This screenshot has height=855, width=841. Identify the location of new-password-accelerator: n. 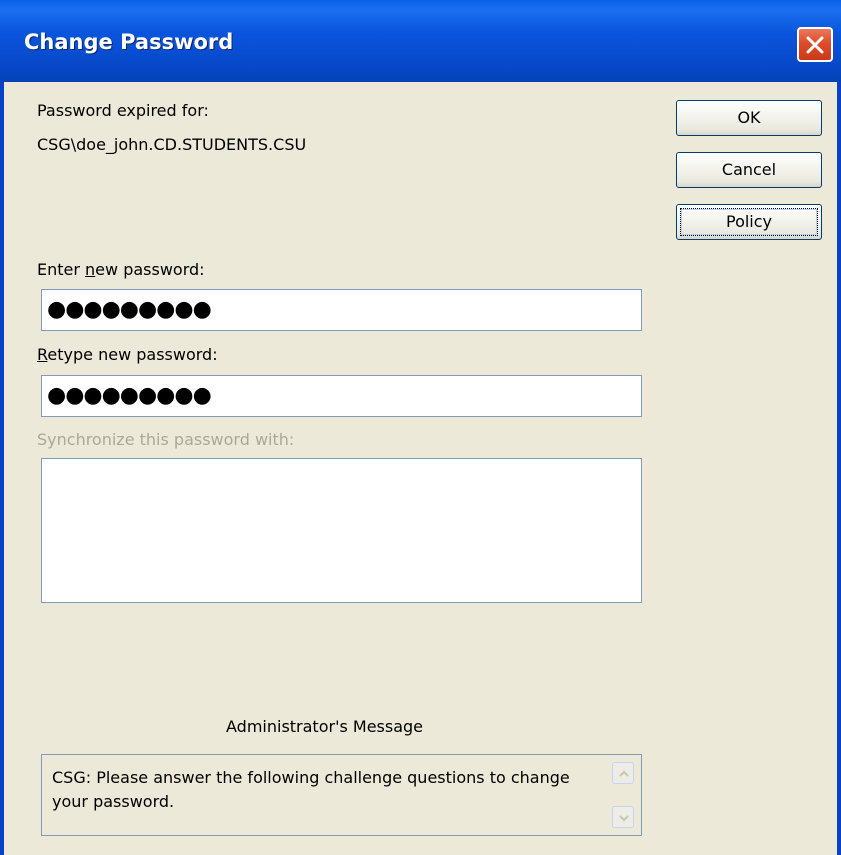
(90, 269).